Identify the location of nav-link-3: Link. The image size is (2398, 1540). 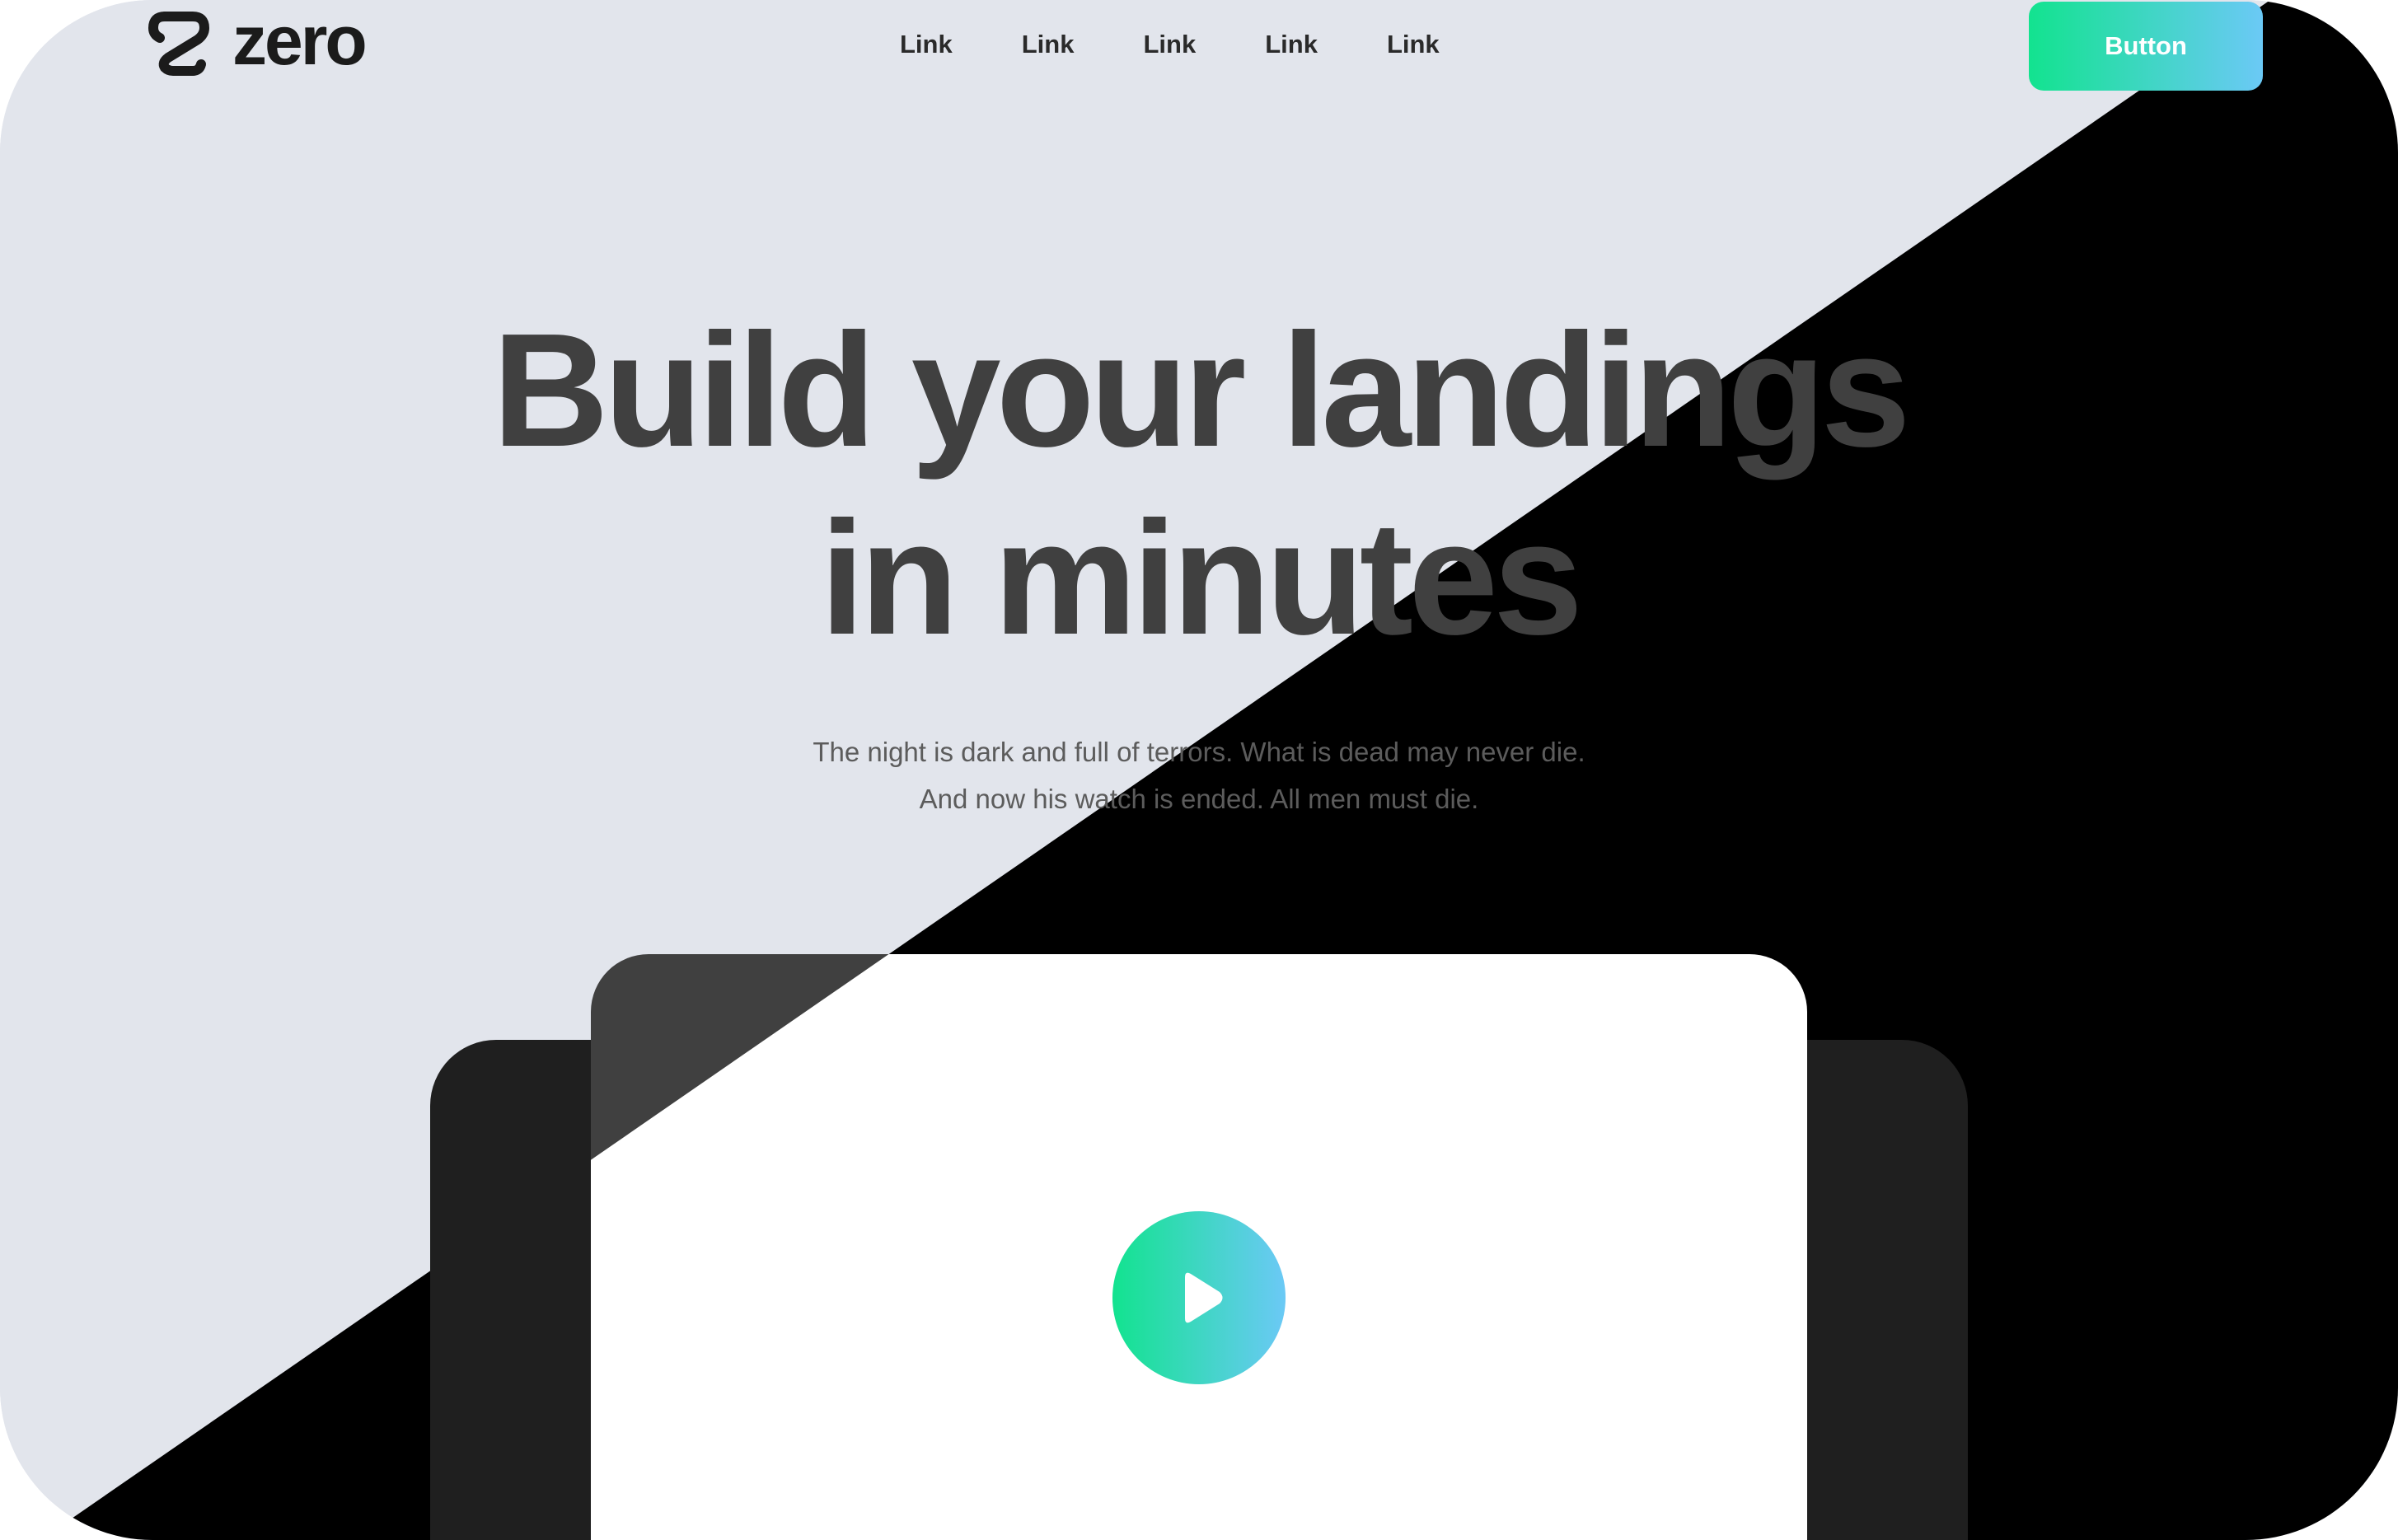
(1169, 44).